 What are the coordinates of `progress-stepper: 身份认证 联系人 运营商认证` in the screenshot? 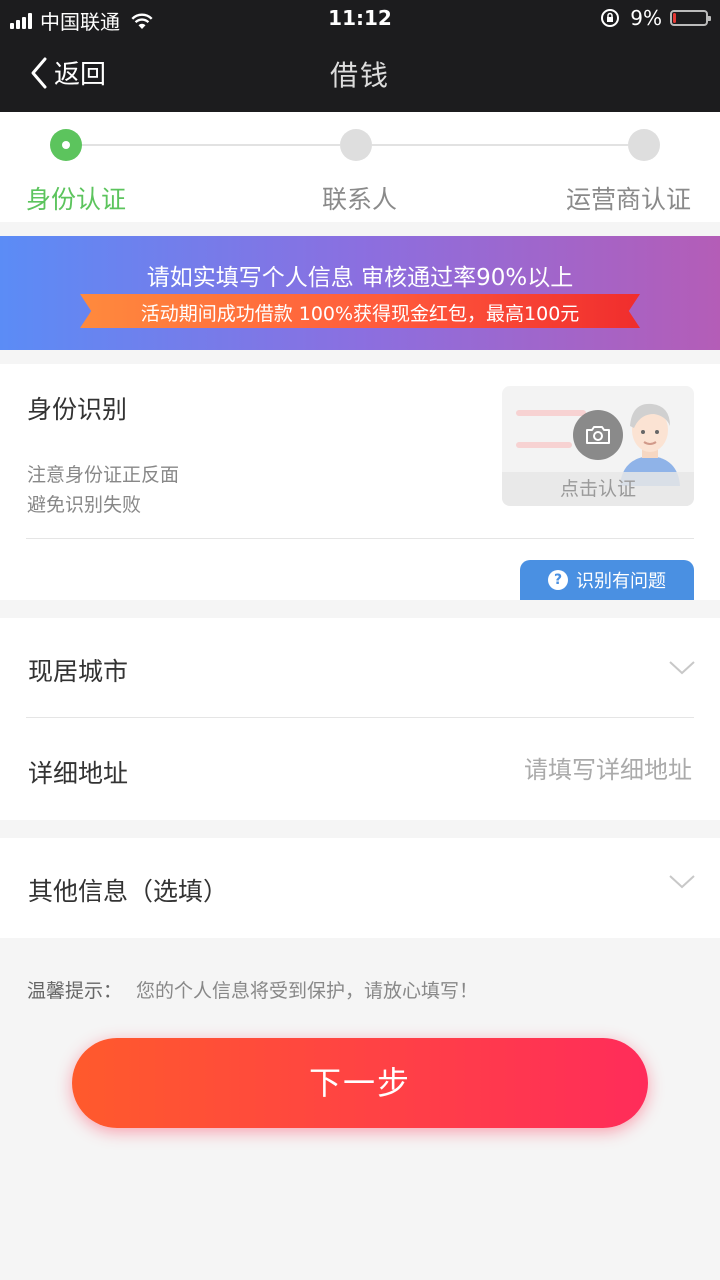 It's located at (360, 167).